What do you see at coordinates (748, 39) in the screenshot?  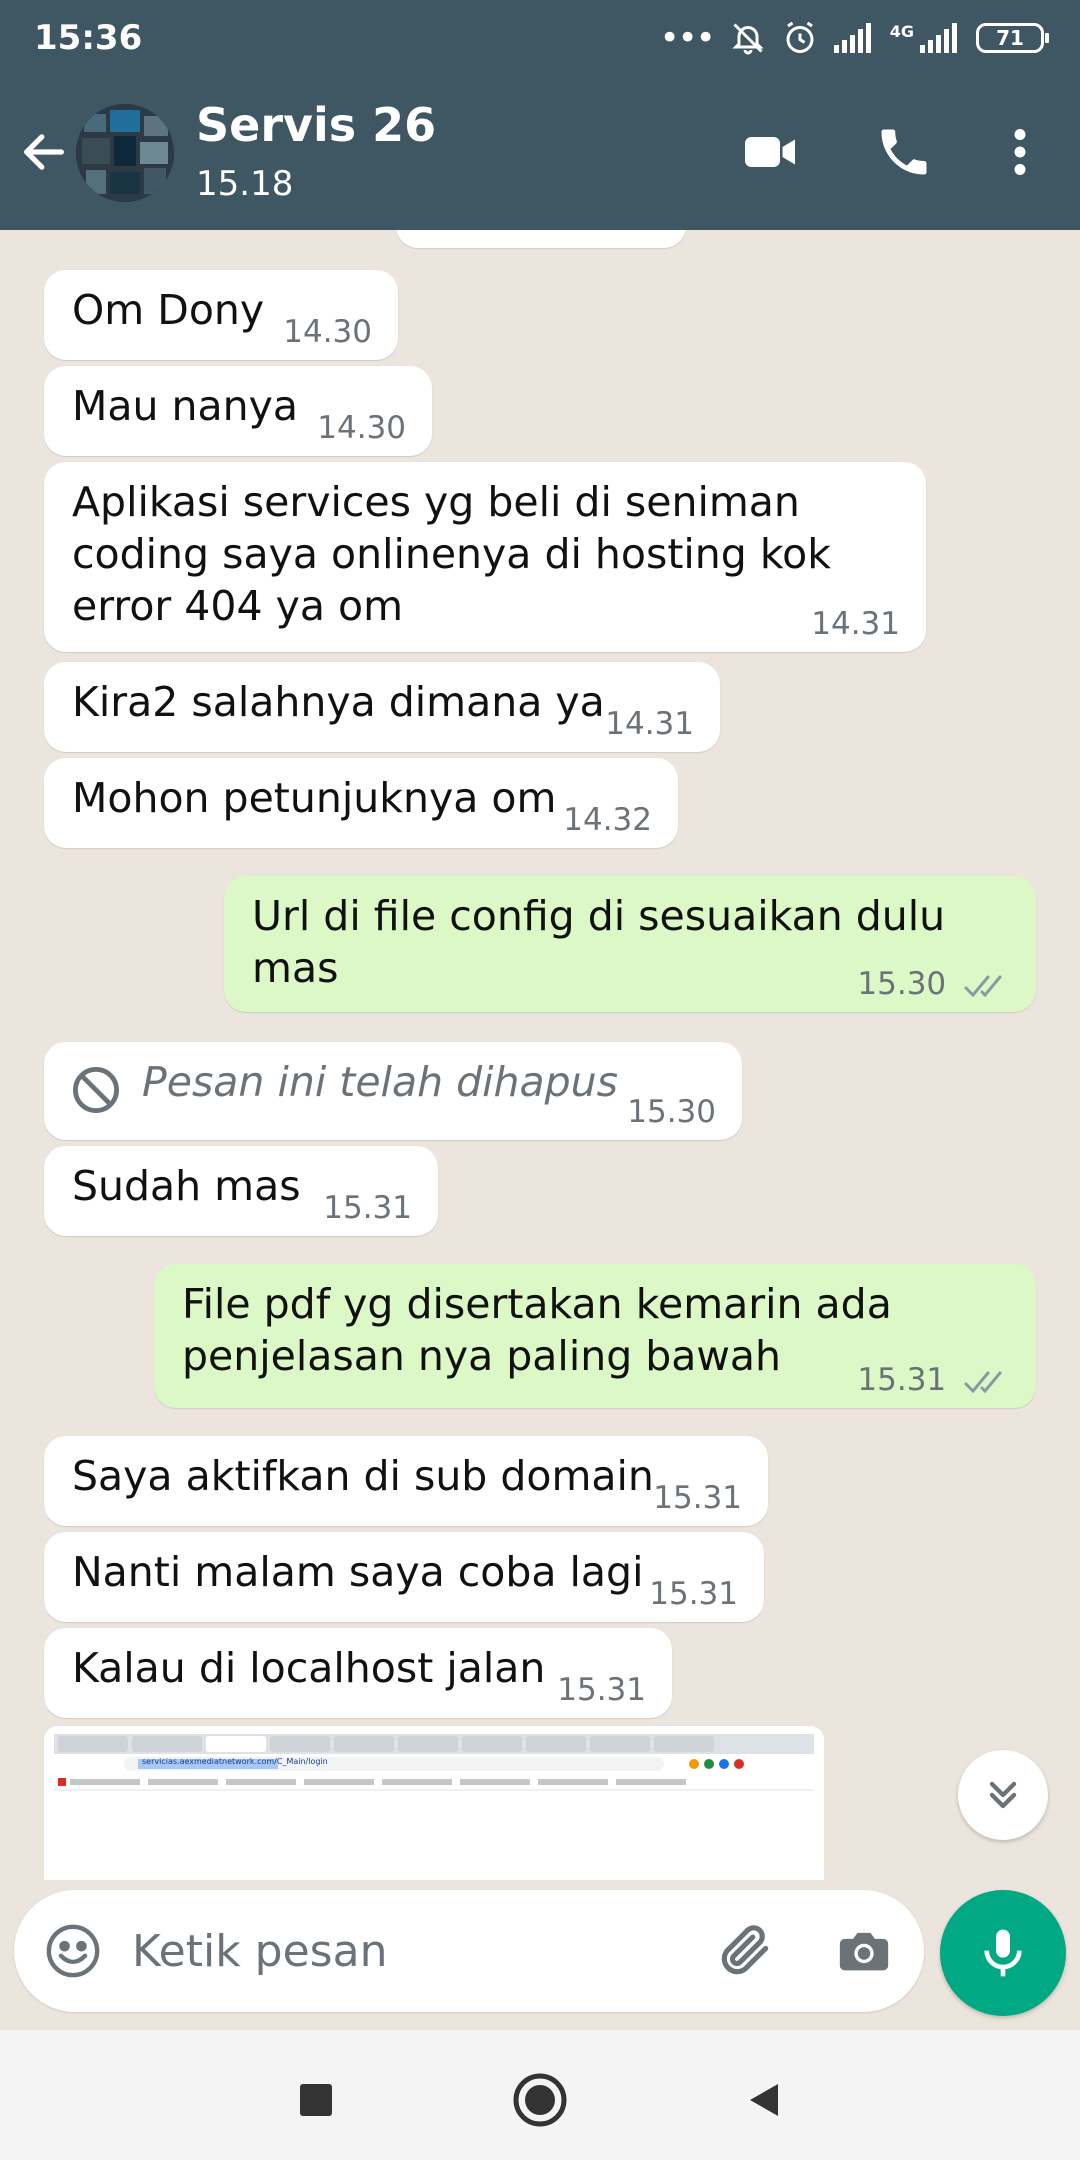 I see `muted-bell-icon` at bounding box center [748, 39].